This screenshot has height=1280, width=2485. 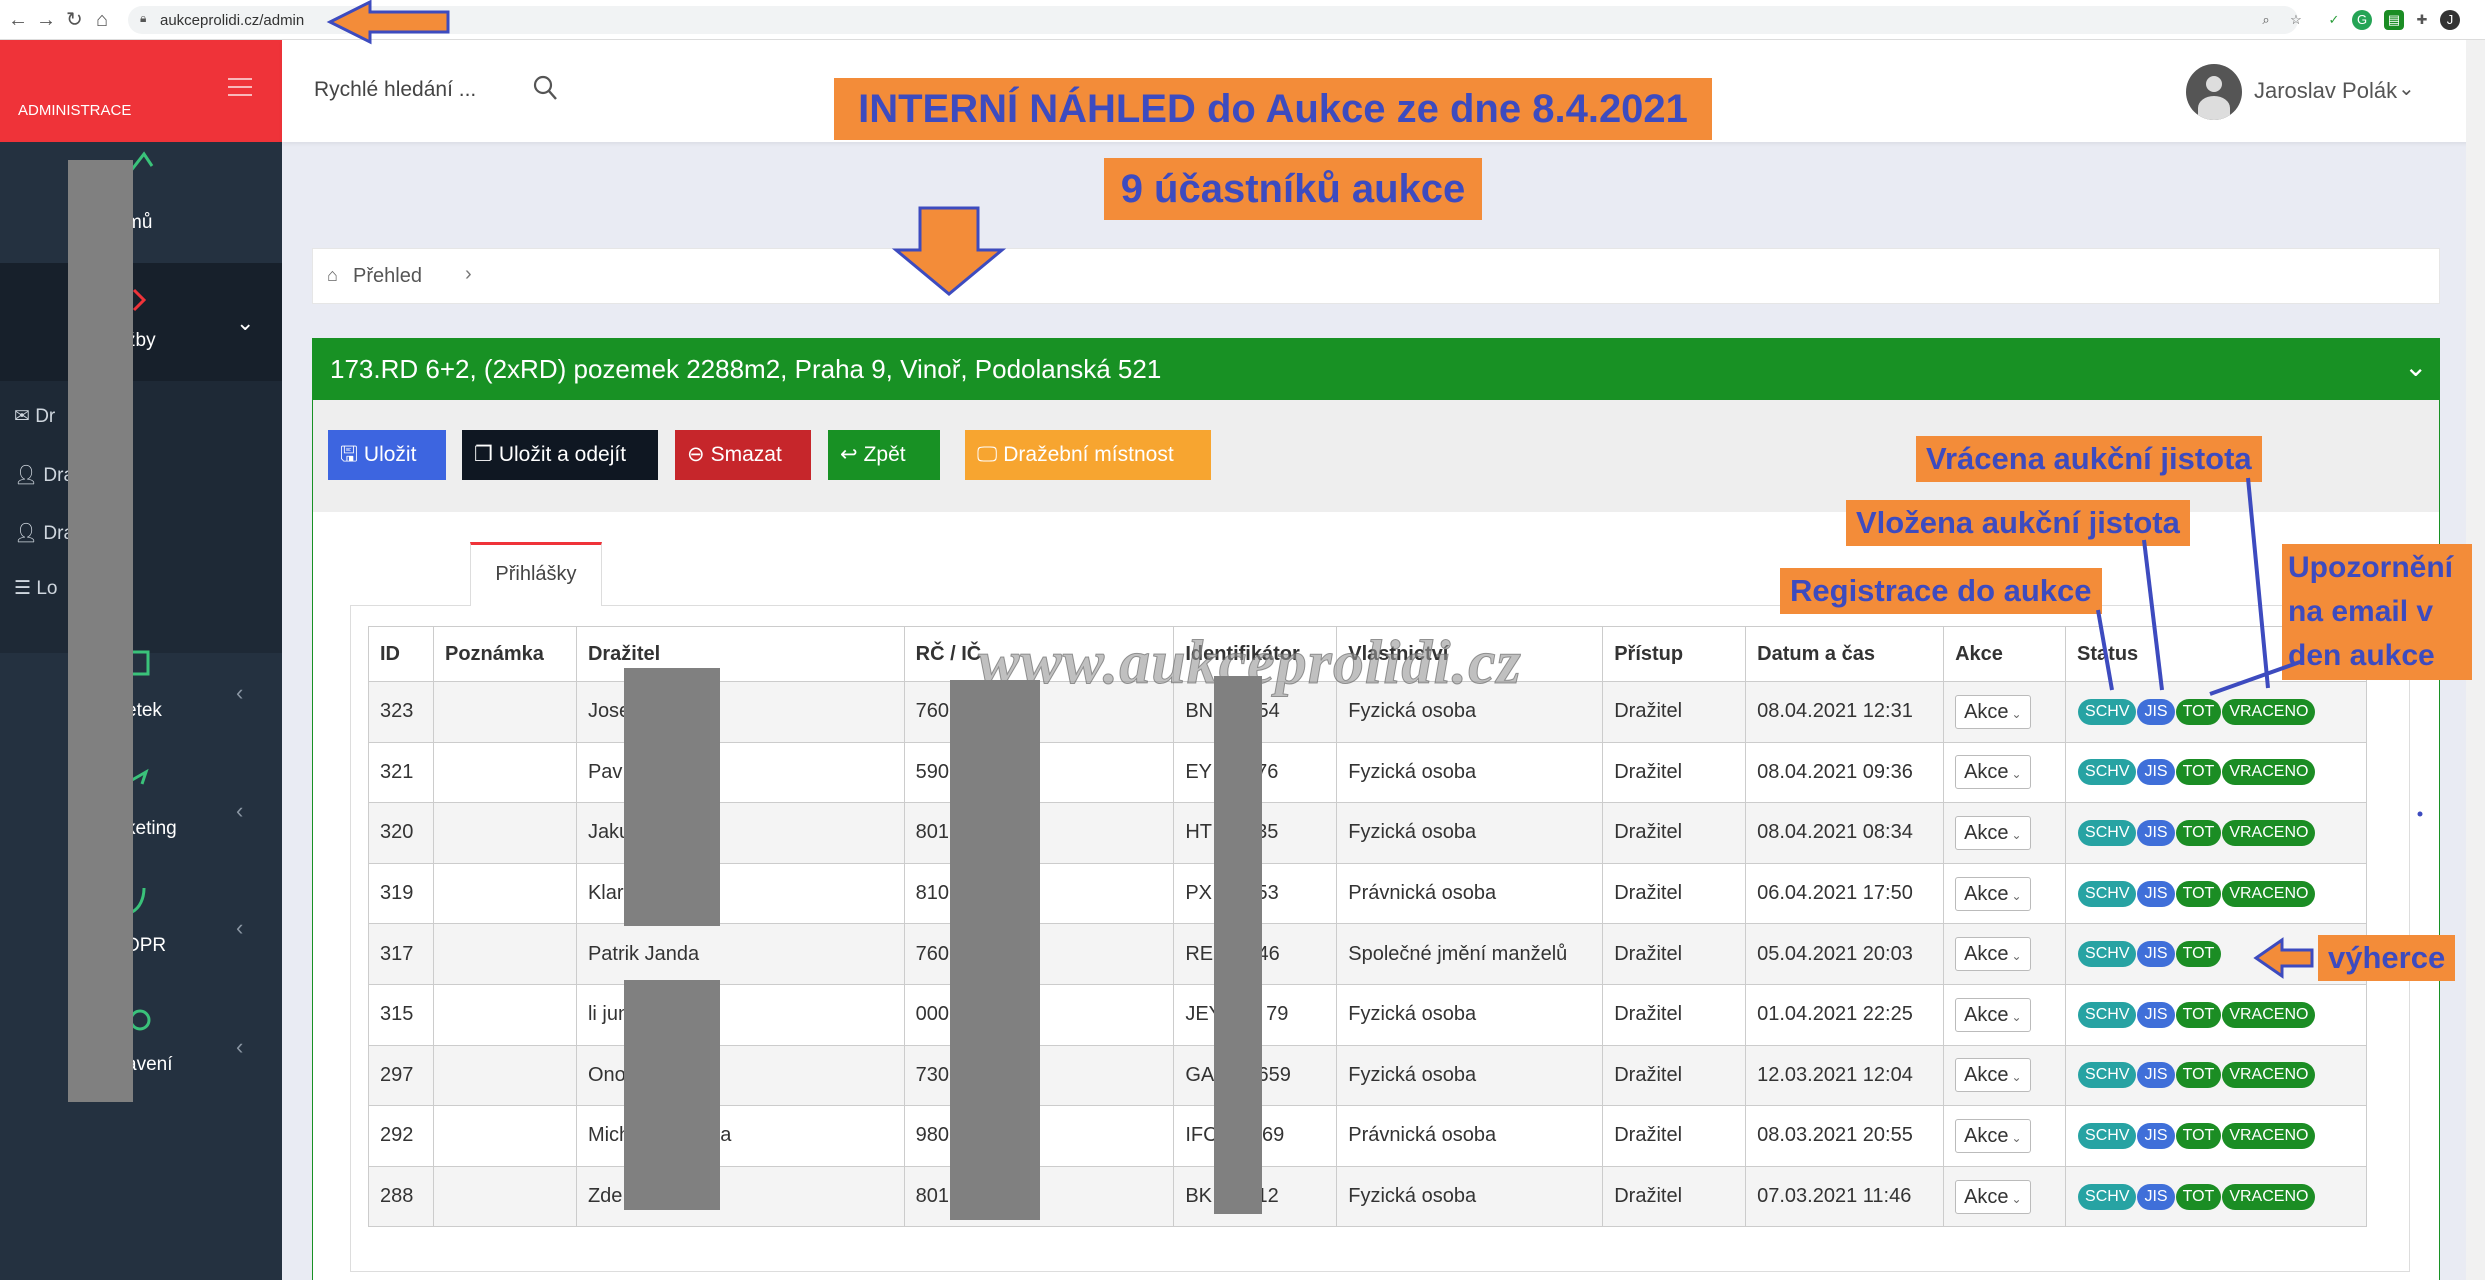 I want to click on forward-arrow-icon: →, so click(x=46, y=20).